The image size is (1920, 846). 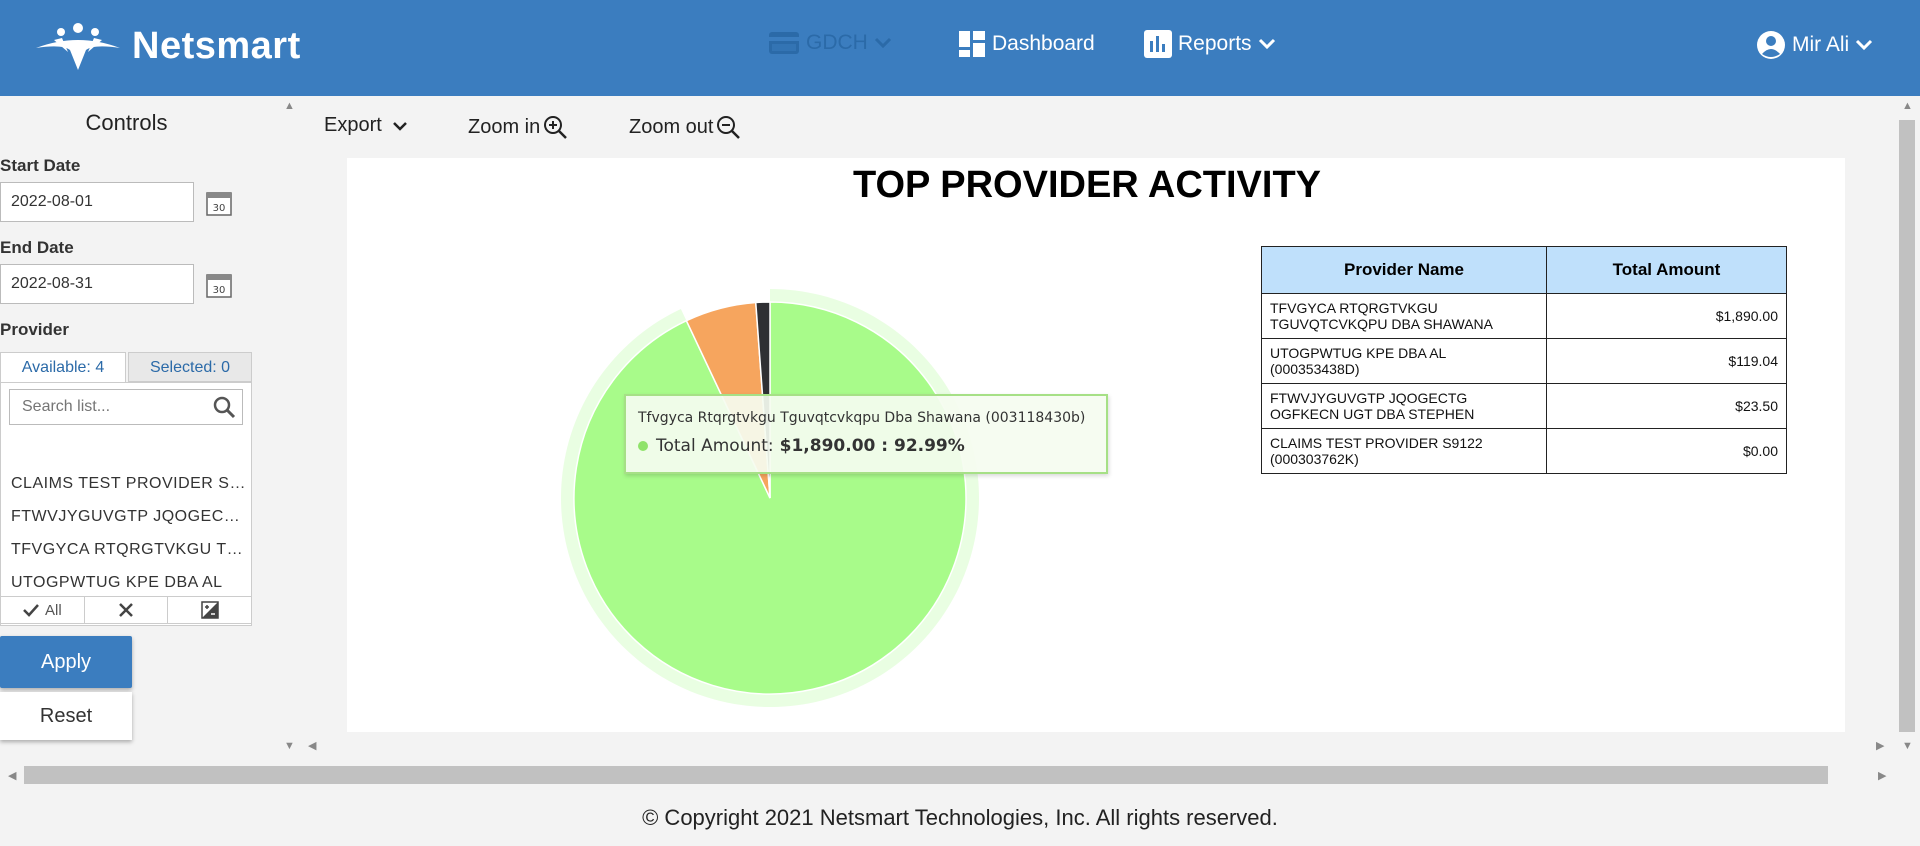 I want to click on report-horizontal-scrollbar: ◀ ▶, so click(x=1097, y=746).